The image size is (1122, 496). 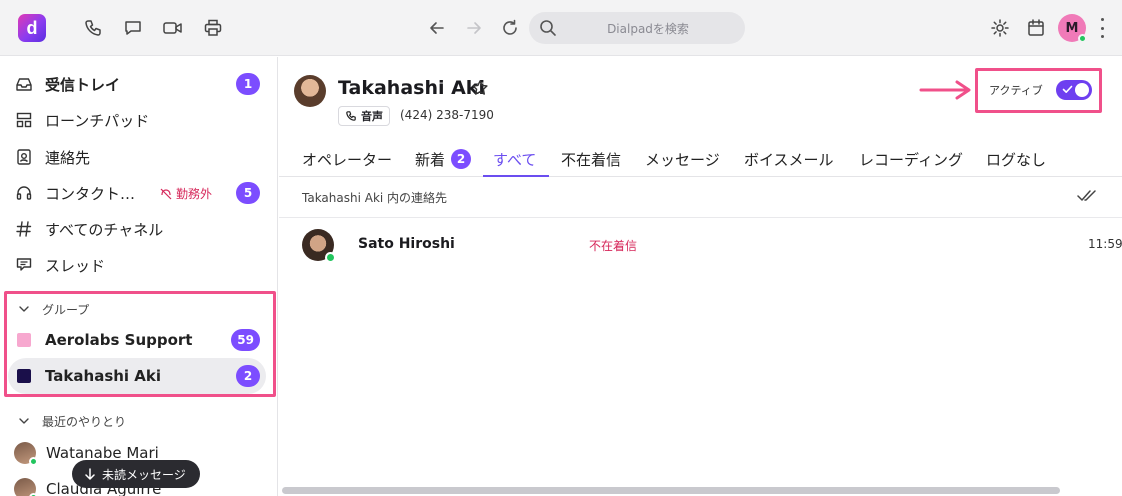 What do you see at coordinates (347, 163) in the screenshot?
I see `tab-operator: オペレーター` at bounding box center [347, 163].